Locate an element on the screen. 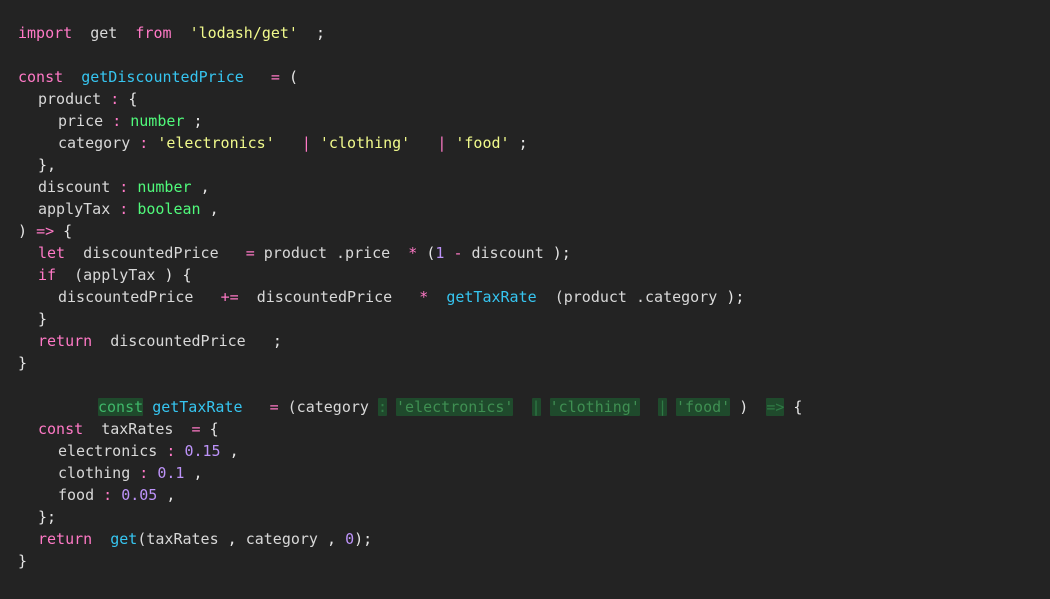 The width and height of the screenshot is (1050, 599). code-token: 0 is located at coordinates (350, 539).